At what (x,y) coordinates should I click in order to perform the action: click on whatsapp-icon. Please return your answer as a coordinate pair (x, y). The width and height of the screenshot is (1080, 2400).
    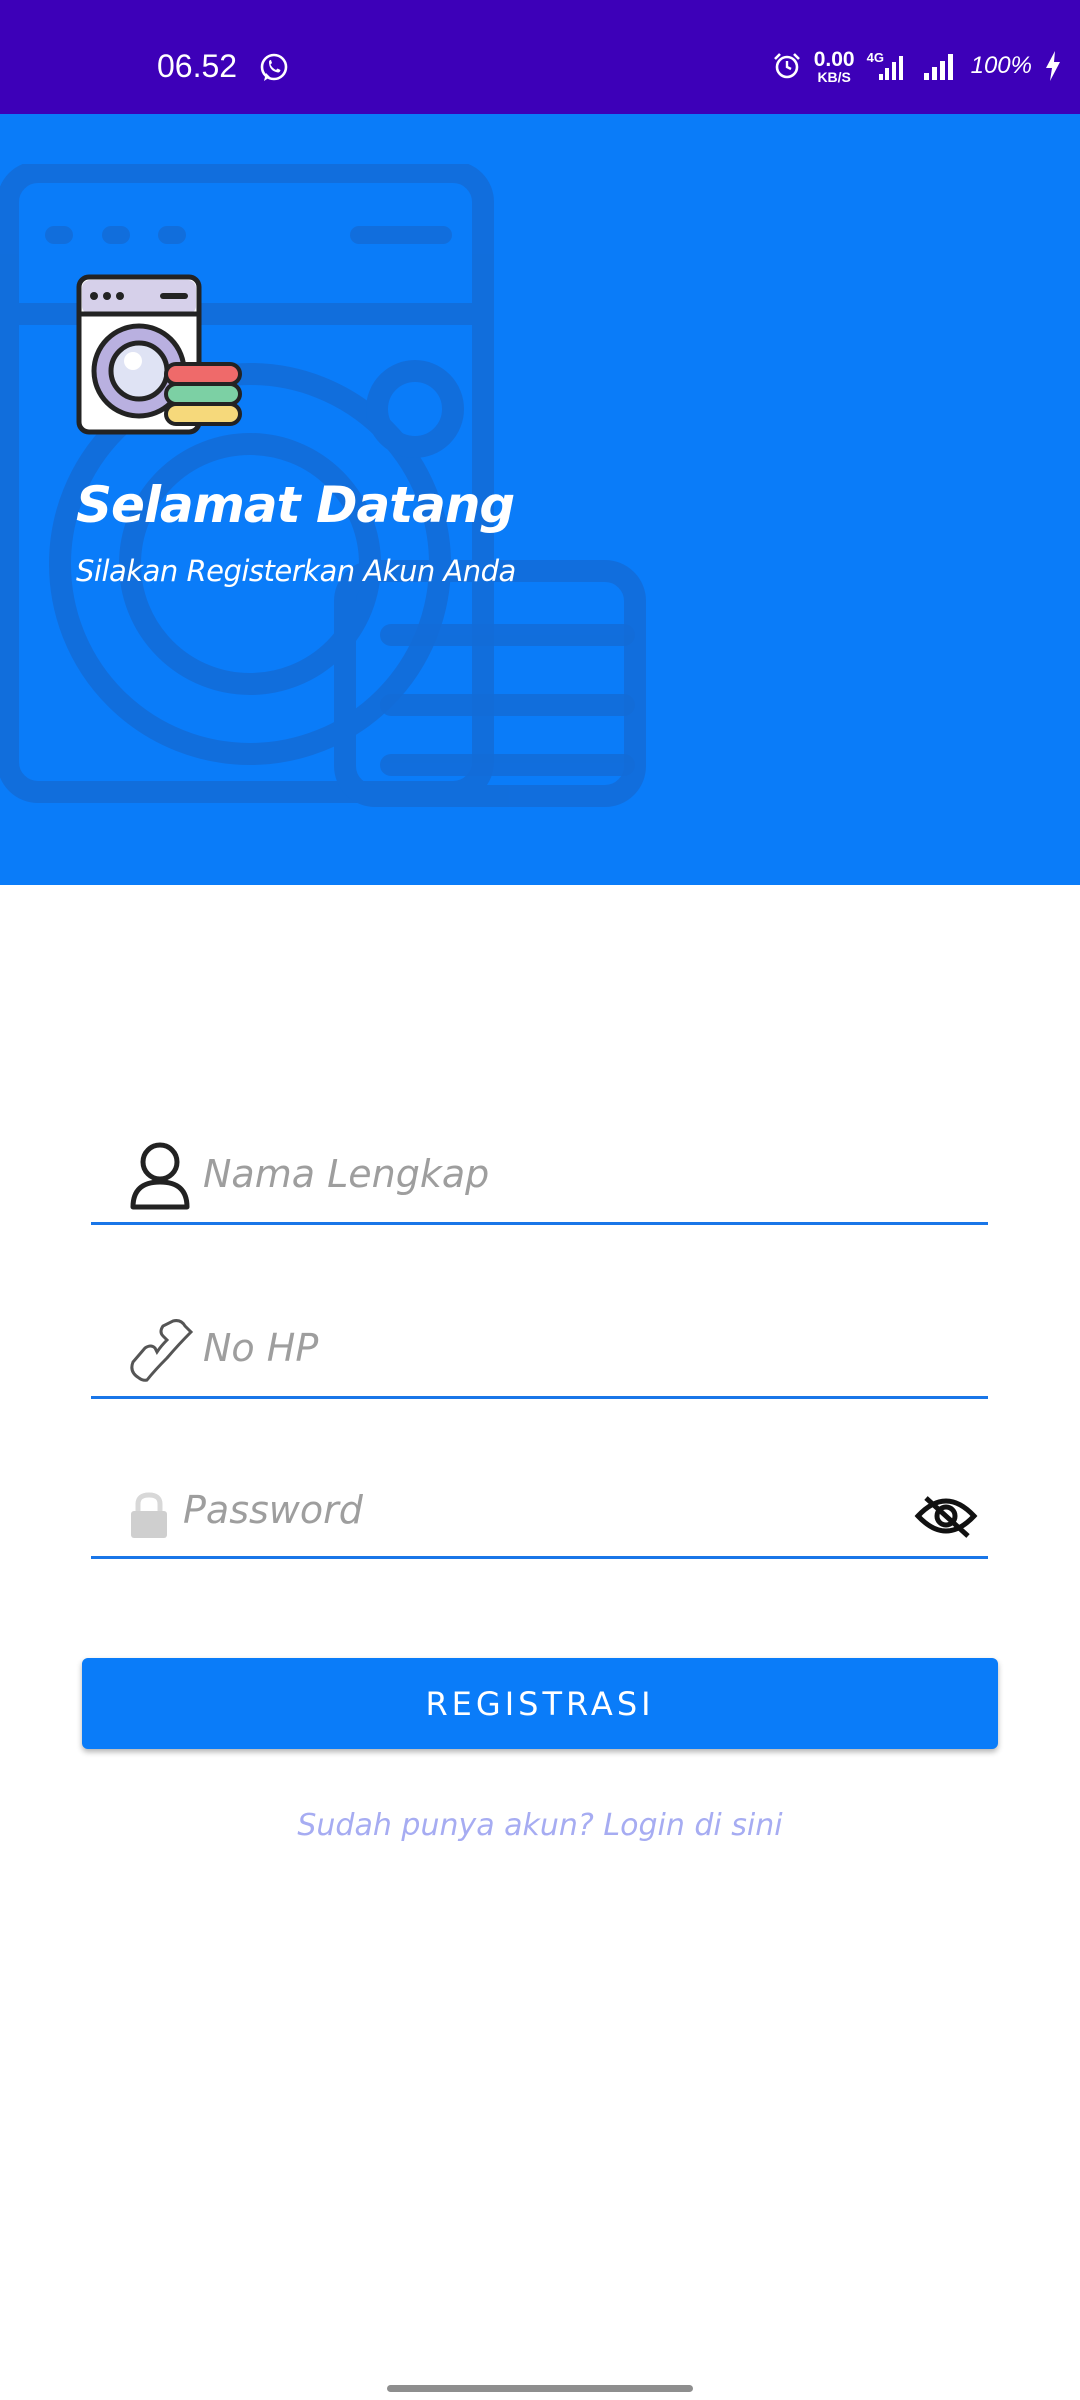
    Looking at the image, I should click on (274, 67).